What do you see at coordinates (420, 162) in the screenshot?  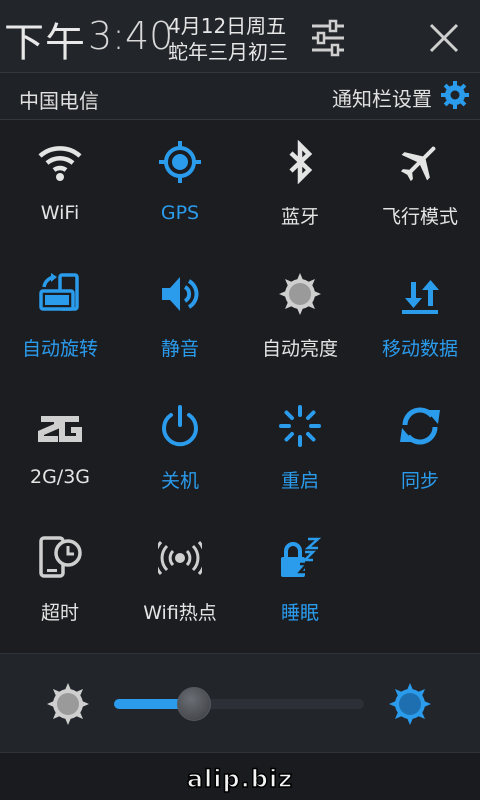 I see `airplane-icon` at bounding box center [420, 162].